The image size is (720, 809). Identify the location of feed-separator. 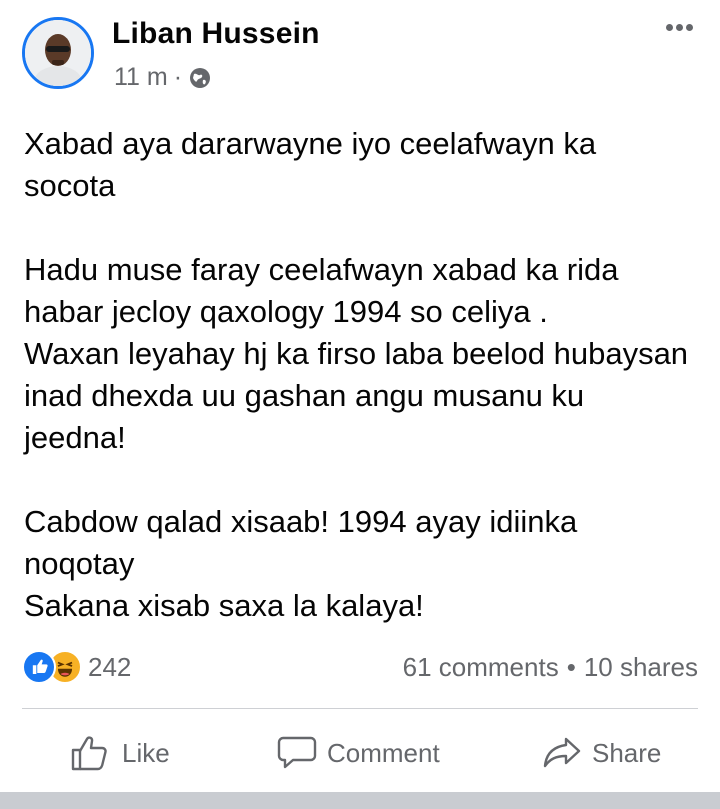
(360, 800).